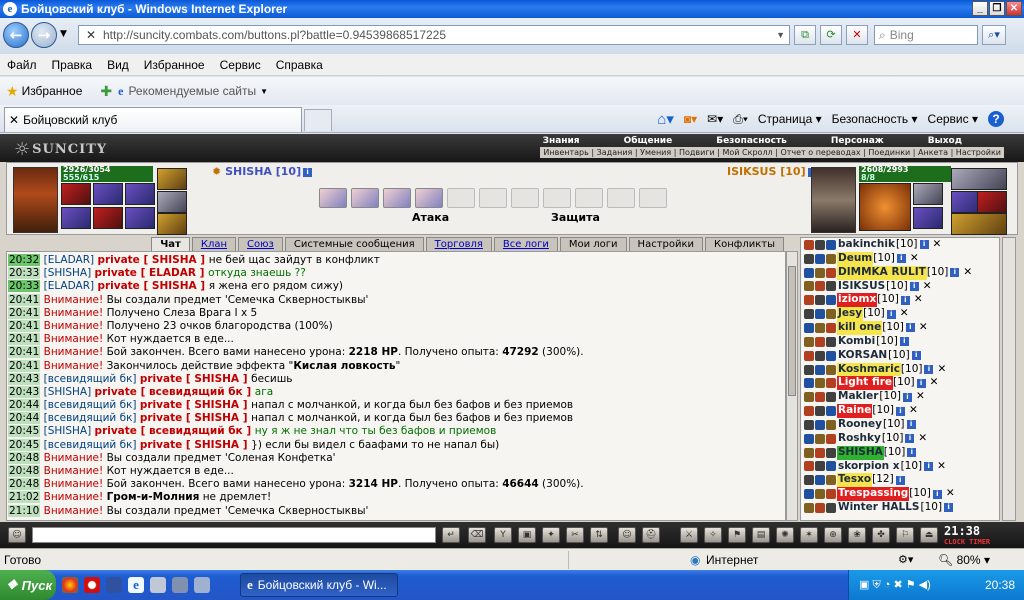  I want to click on pet-icon: ❀, so click(857, 535).